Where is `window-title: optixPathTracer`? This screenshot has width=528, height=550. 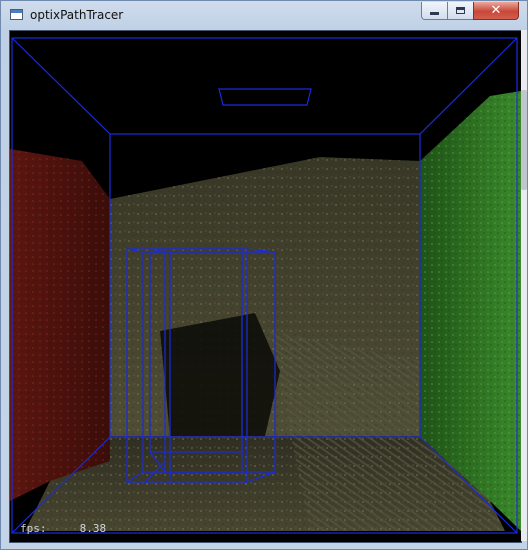
window-title: optixPathTracer is located at coordinates (77, 15).